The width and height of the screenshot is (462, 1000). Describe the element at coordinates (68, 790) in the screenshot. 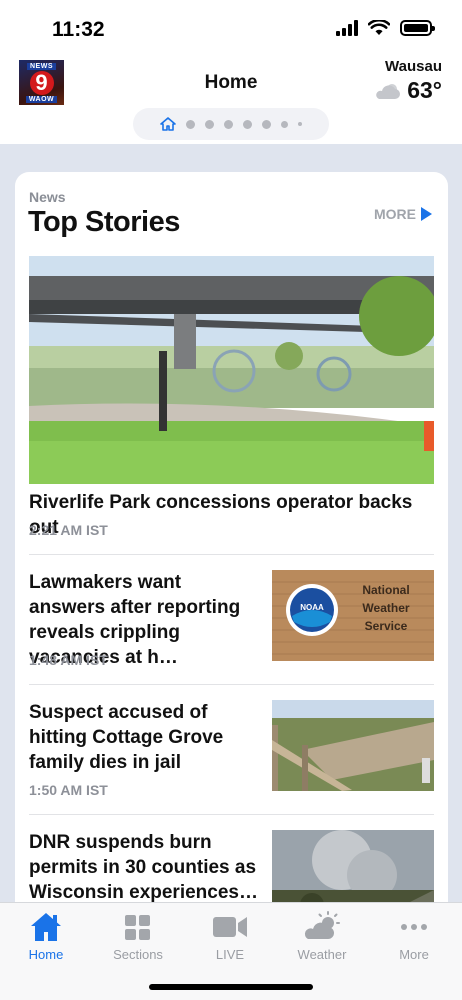

I see `story-time: 1:50 AM IST` at that location.